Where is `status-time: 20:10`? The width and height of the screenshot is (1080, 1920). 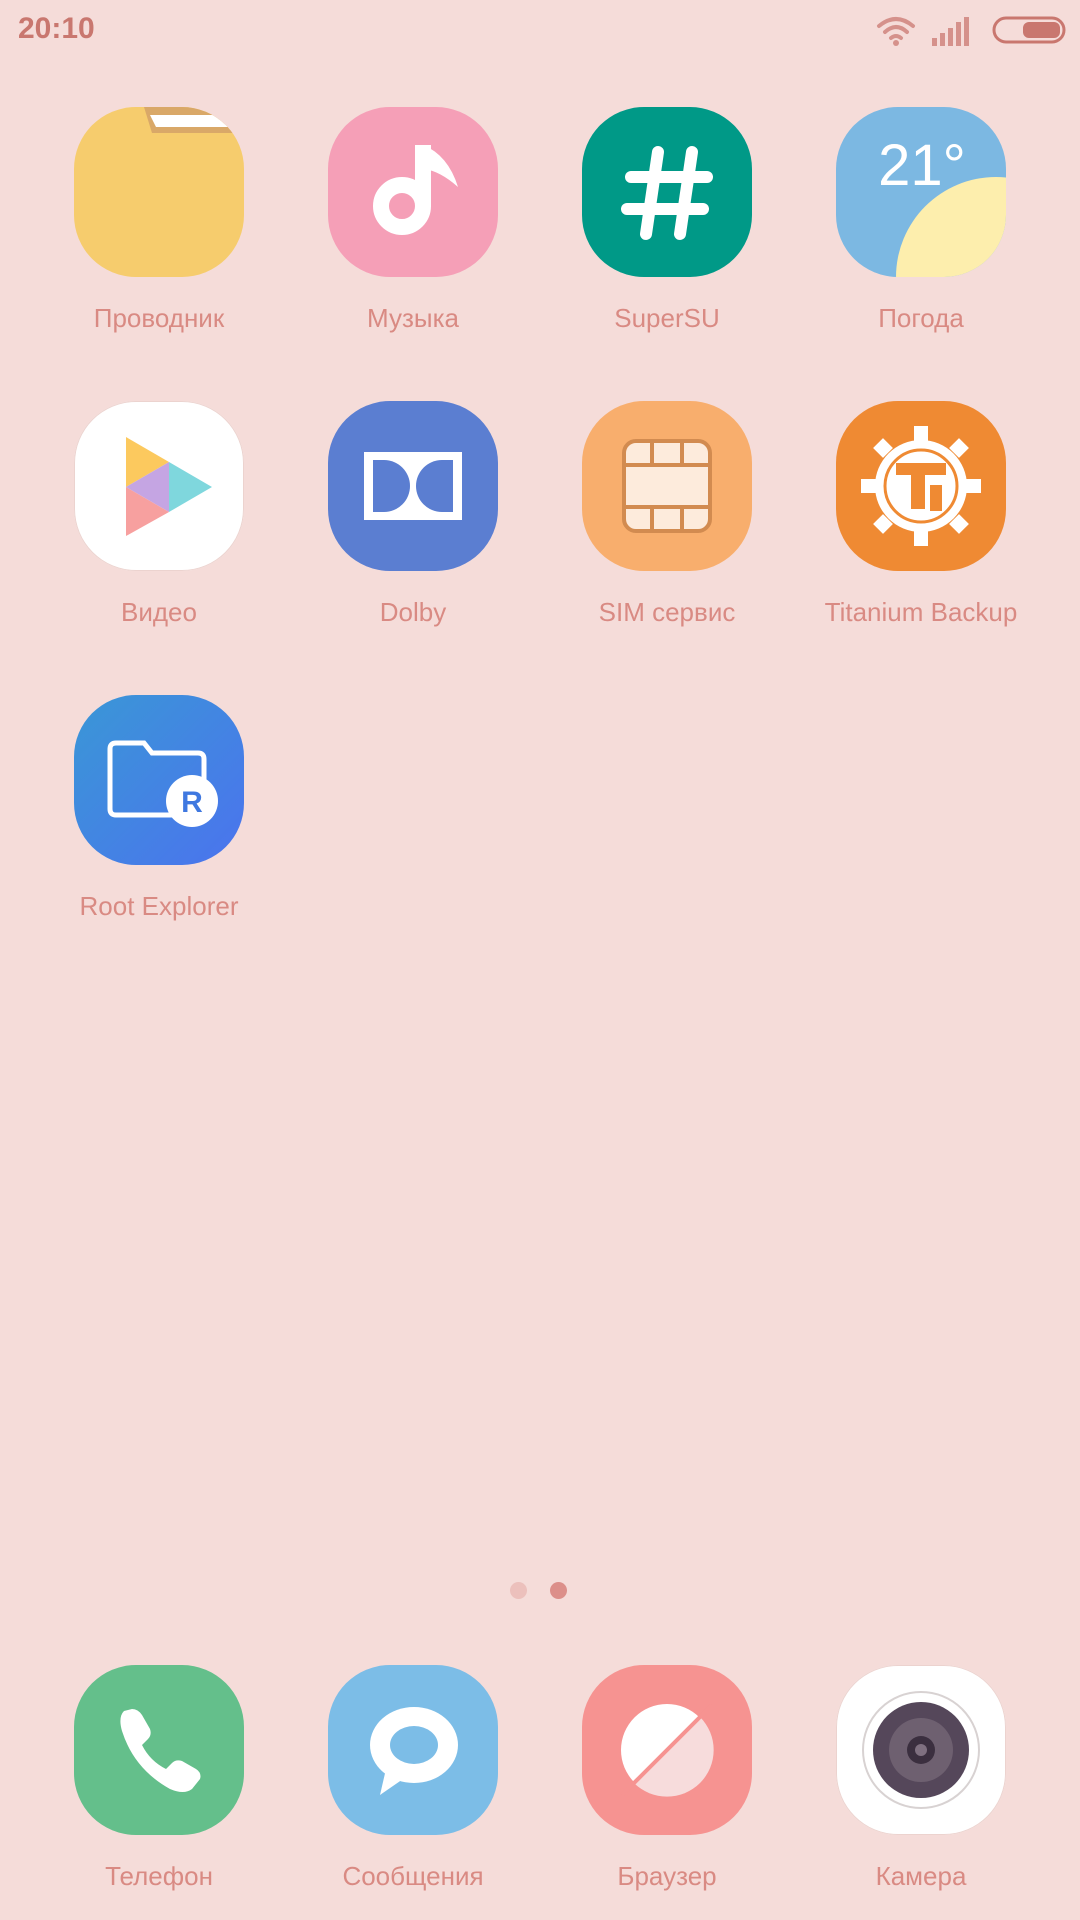
status-time: 20:10 is located at coordinates (56, 28).